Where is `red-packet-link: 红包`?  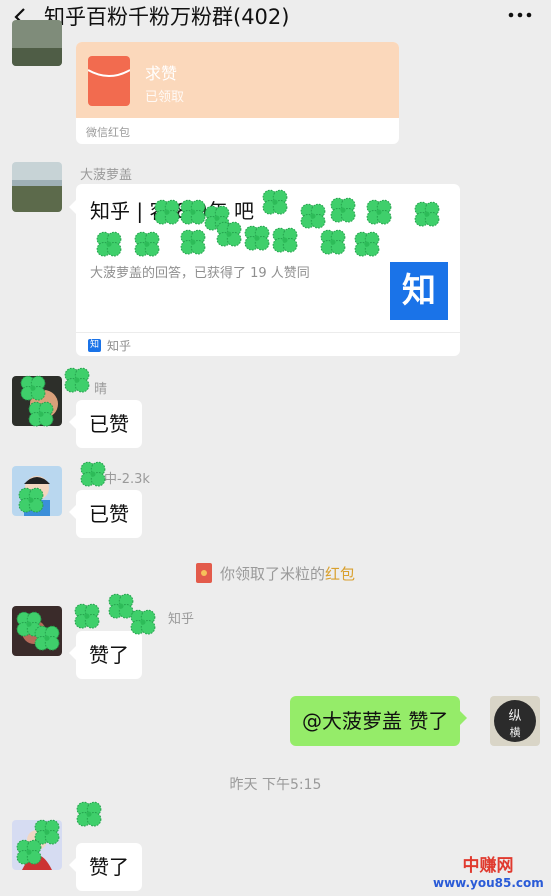
red-packet-link: 红包 is located at coordinates (340, 574).